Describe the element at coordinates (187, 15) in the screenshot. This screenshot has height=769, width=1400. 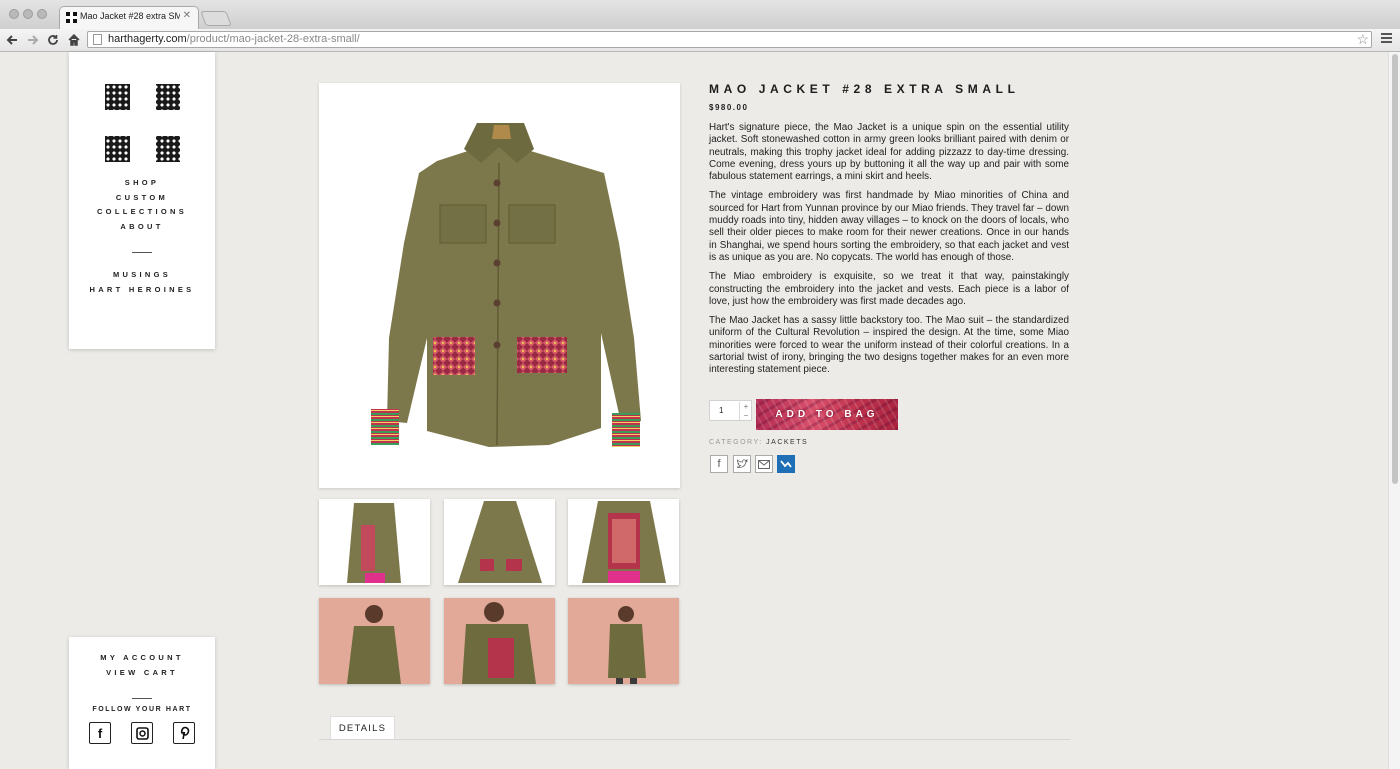
I see `tab-close-icon: ✕` at that location.